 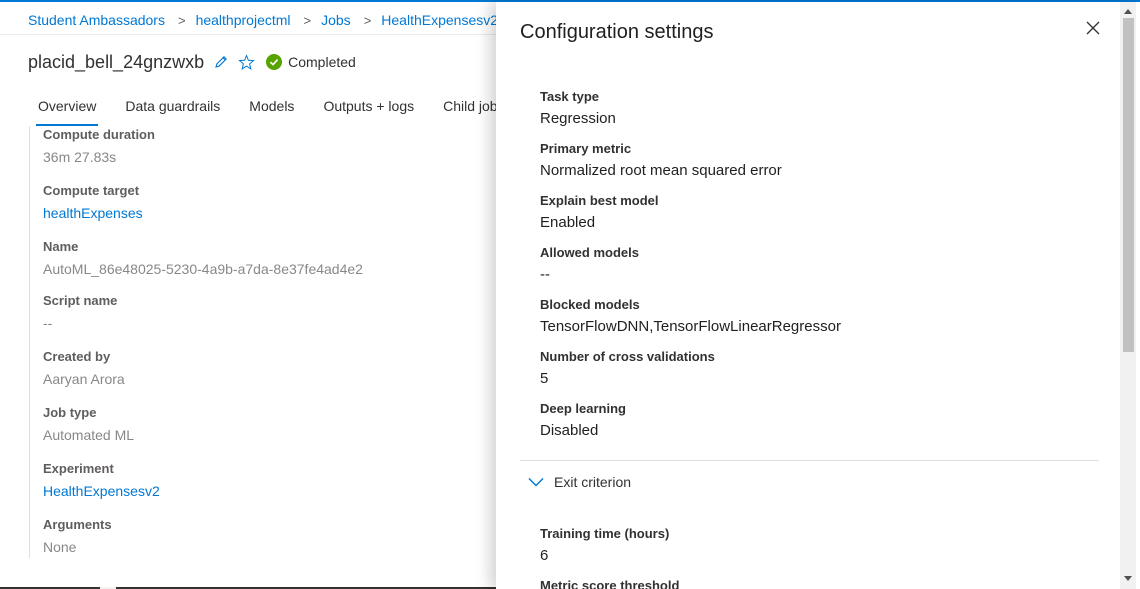 I want to click on setting-value: Disabled, so click(x=569, y=430).